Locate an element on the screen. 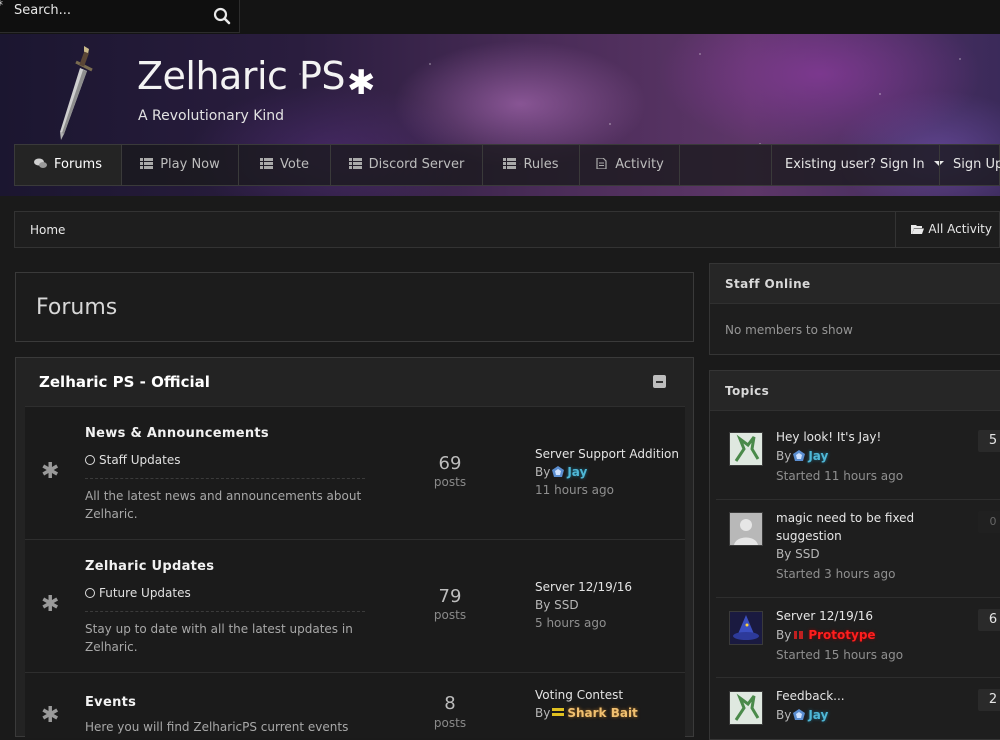  breadcrumb: Home All Activity is located at coordinates (507, 229).